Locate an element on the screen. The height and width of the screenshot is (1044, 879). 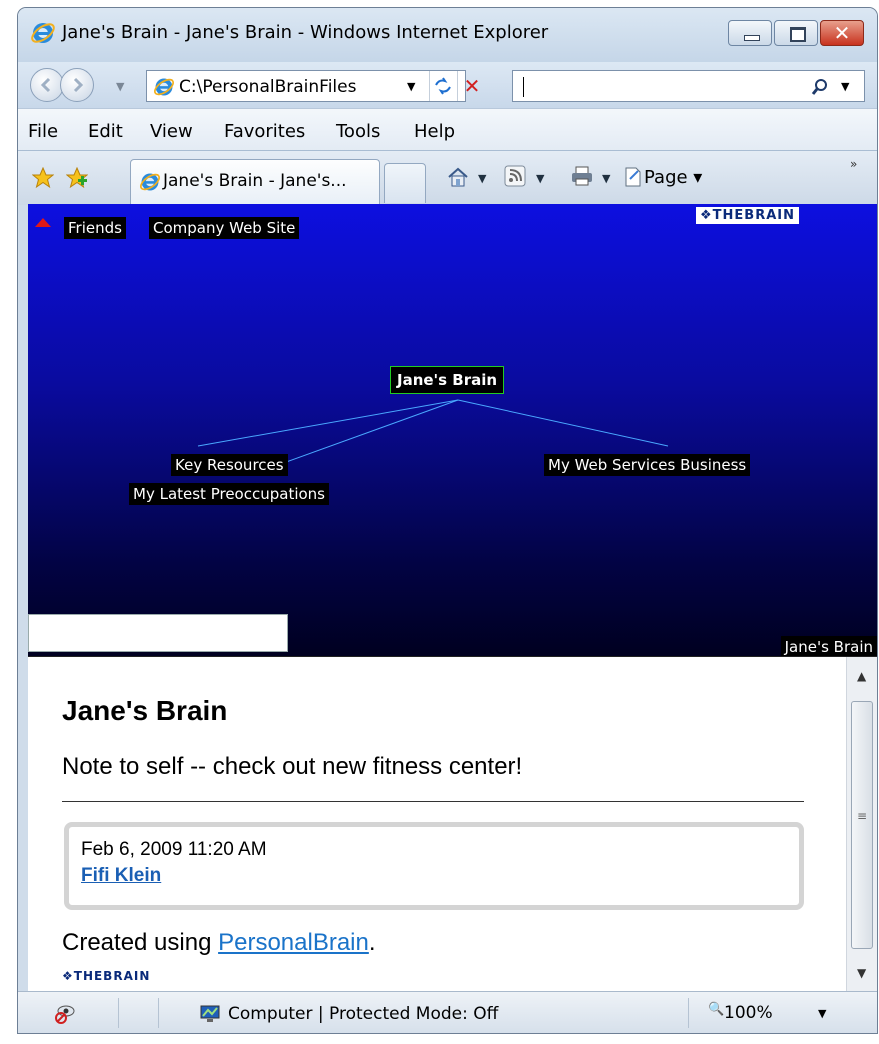
feeds-dropdown: ▼ is located at coordinates (540, 178).